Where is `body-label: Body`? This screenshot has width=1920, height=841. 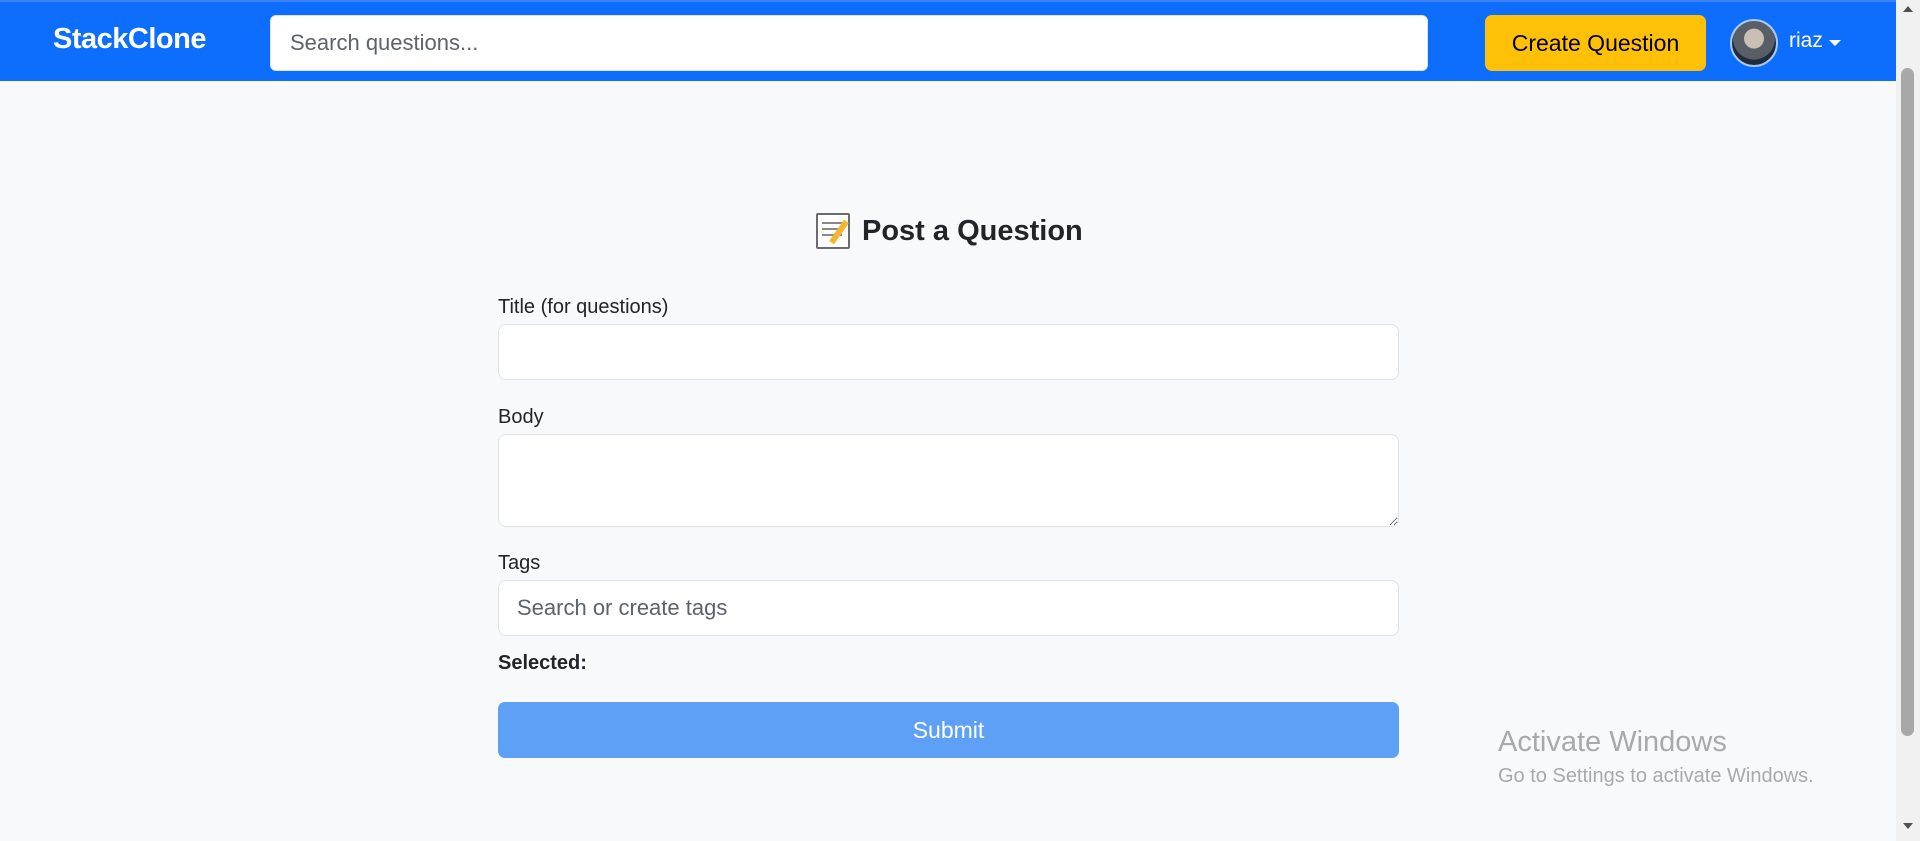 body-label: Body is located at coordinates (521, 417).